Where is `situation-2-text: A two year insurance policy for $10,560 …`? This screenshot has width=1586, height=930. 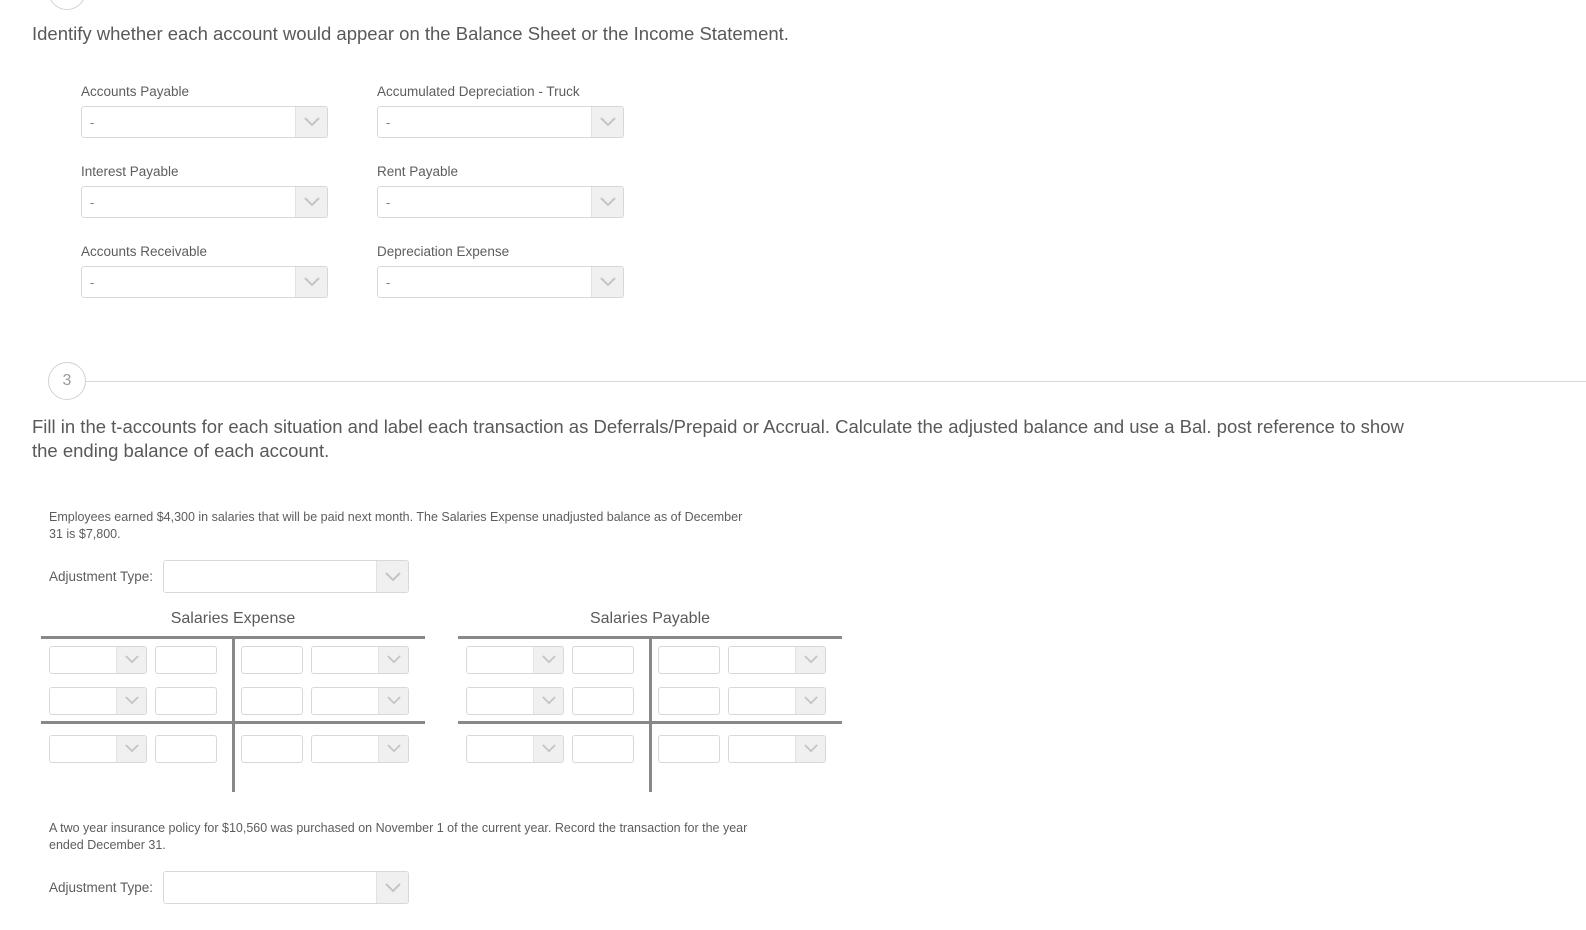
situation-2-text: A two year insurance policy for $10,560 … is located at coordinates (398, 836).